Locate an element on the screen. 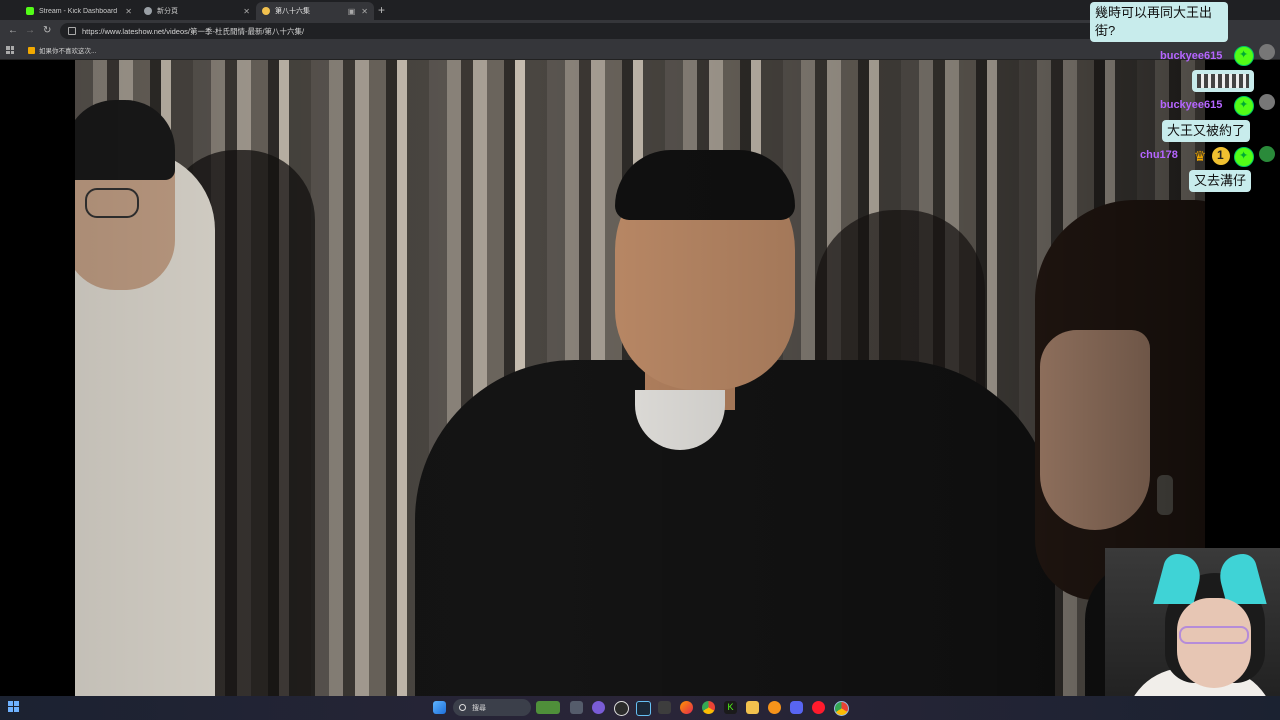 The image size is (1280, 720). camera-icon is located at coordinates (664, 707).